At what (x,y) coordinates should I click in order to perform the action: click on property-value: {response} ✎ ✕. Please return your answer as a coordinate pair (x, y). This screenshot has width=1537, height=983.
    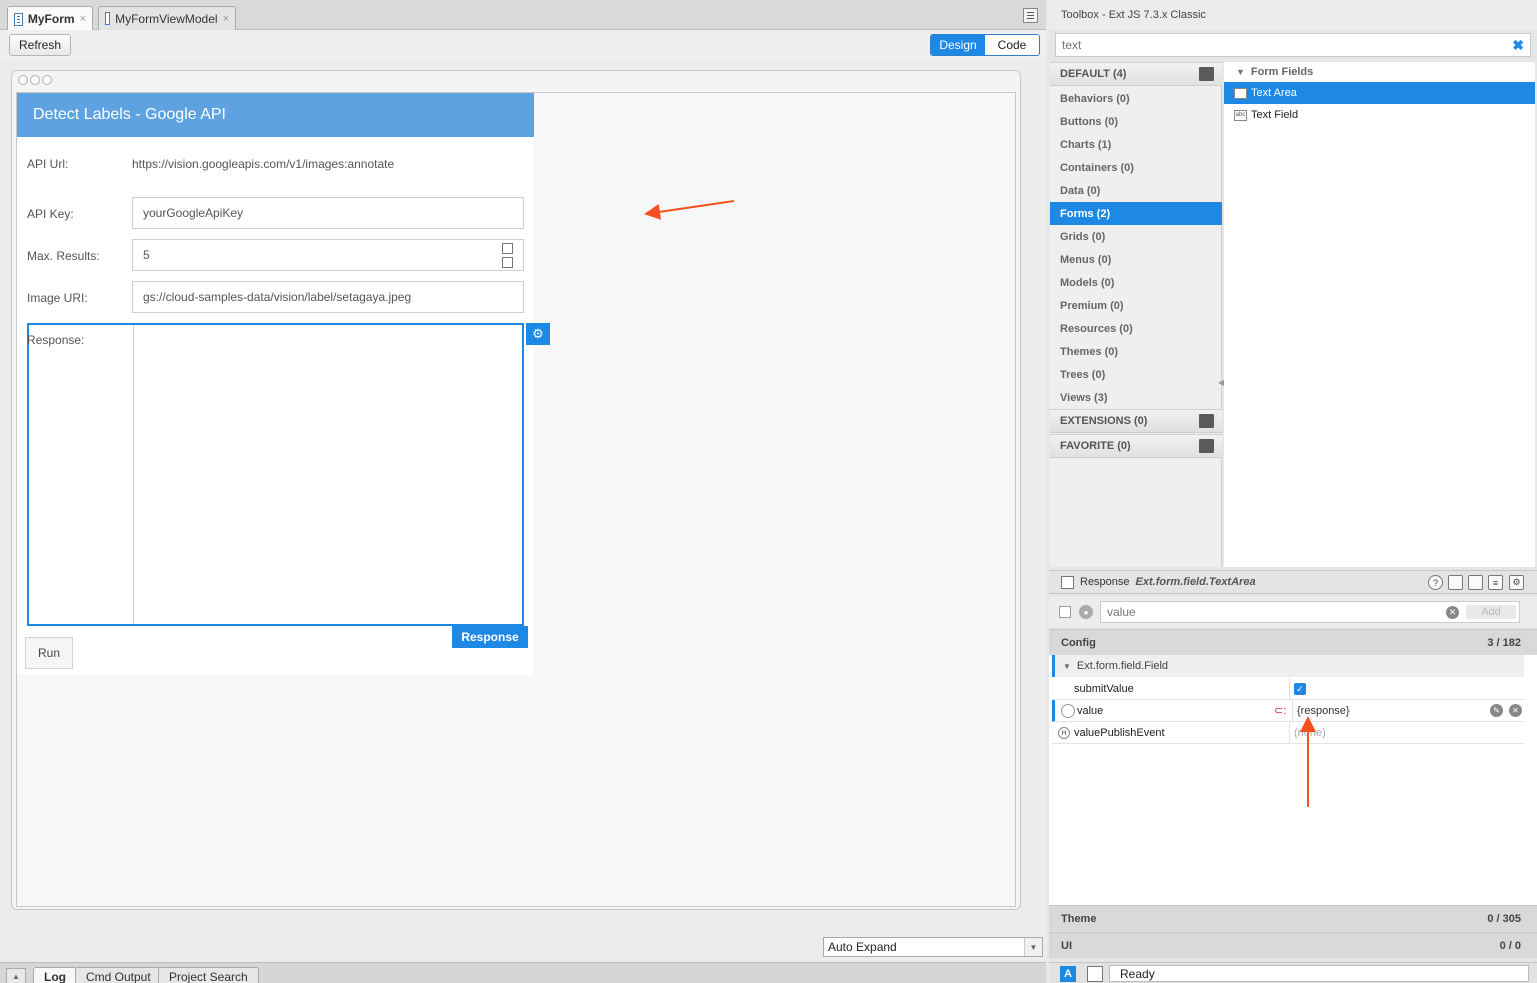
    Looking at the image, I should click on (1409, 711).